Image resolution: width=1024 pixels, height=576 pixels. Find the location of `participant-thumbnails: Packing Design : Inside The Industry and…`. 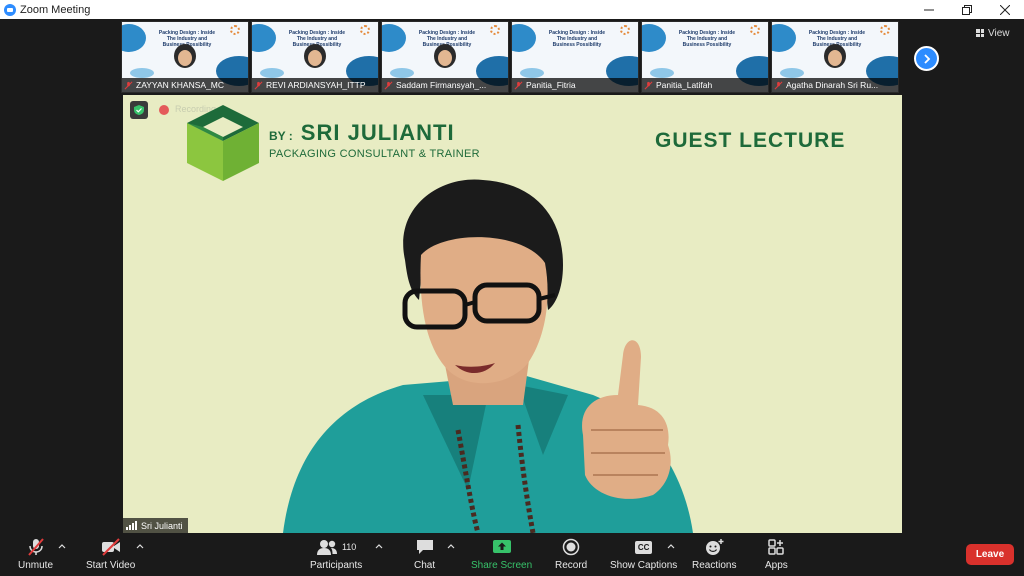

participant-thumbnails: Packing Design : Inside The Industry and… is located at coordinates (510, 57).